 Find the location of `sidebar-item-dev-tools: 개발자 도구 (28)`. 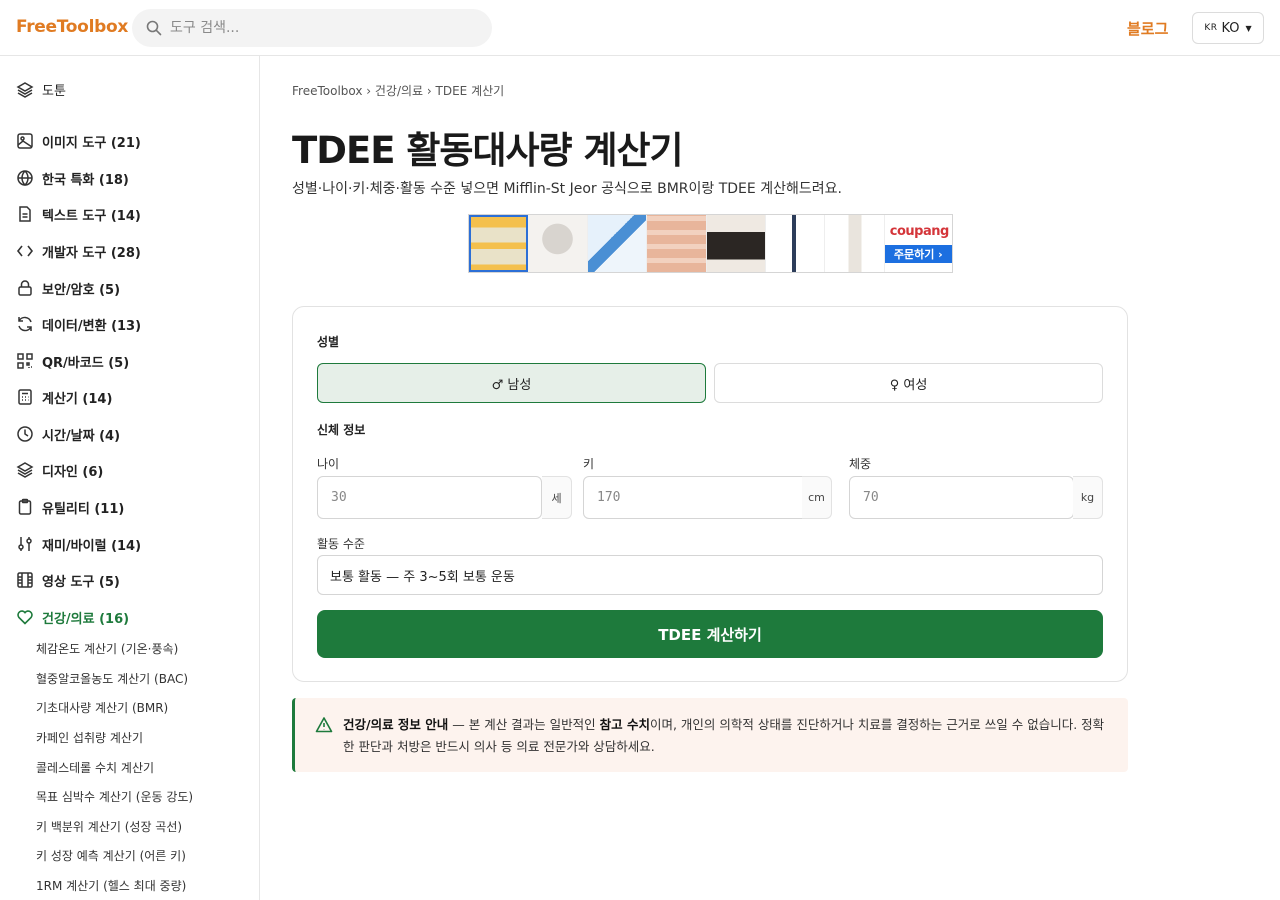

sidebar-item-dev-tools: 개발자 도구 (28) is located at coordinates (78, 251).